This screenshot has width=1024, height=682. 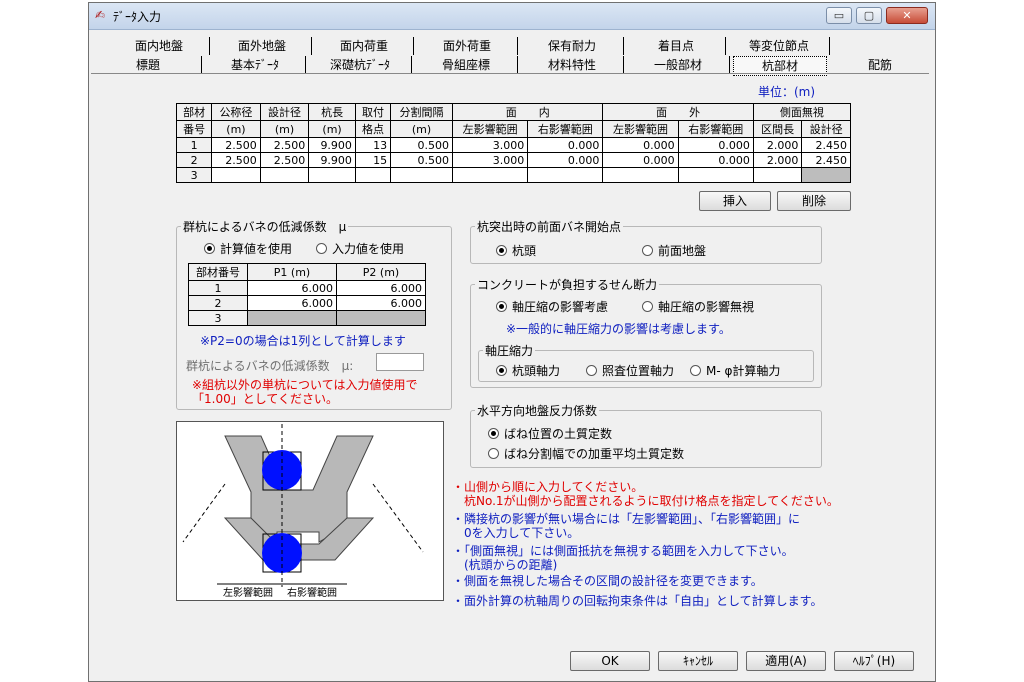 I want to click on radio-use-calculated: 計算値を使用, so click(x=248, y=248).